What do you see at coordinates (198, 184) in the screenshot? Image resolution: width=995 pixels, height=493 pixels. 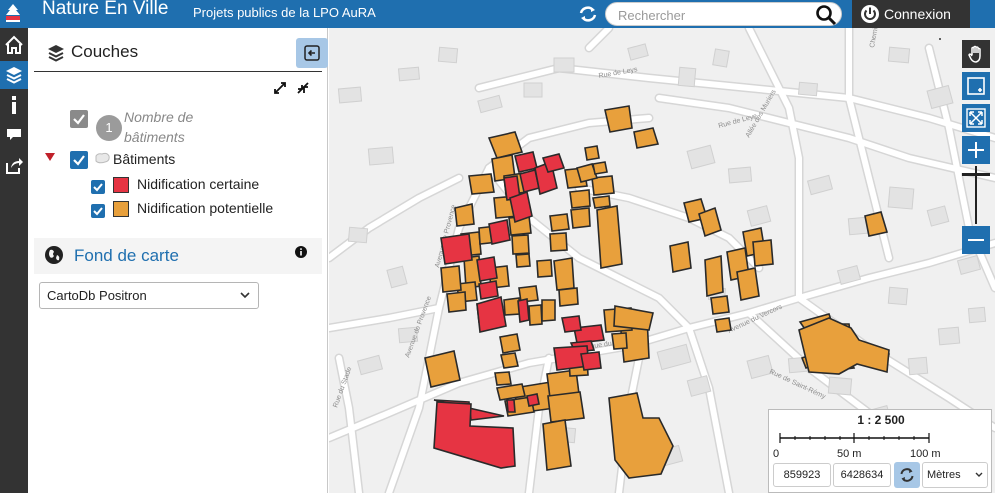 I see `layer-label-nidification-certaine: Nidification certaine` at bounding box center [198, 184].